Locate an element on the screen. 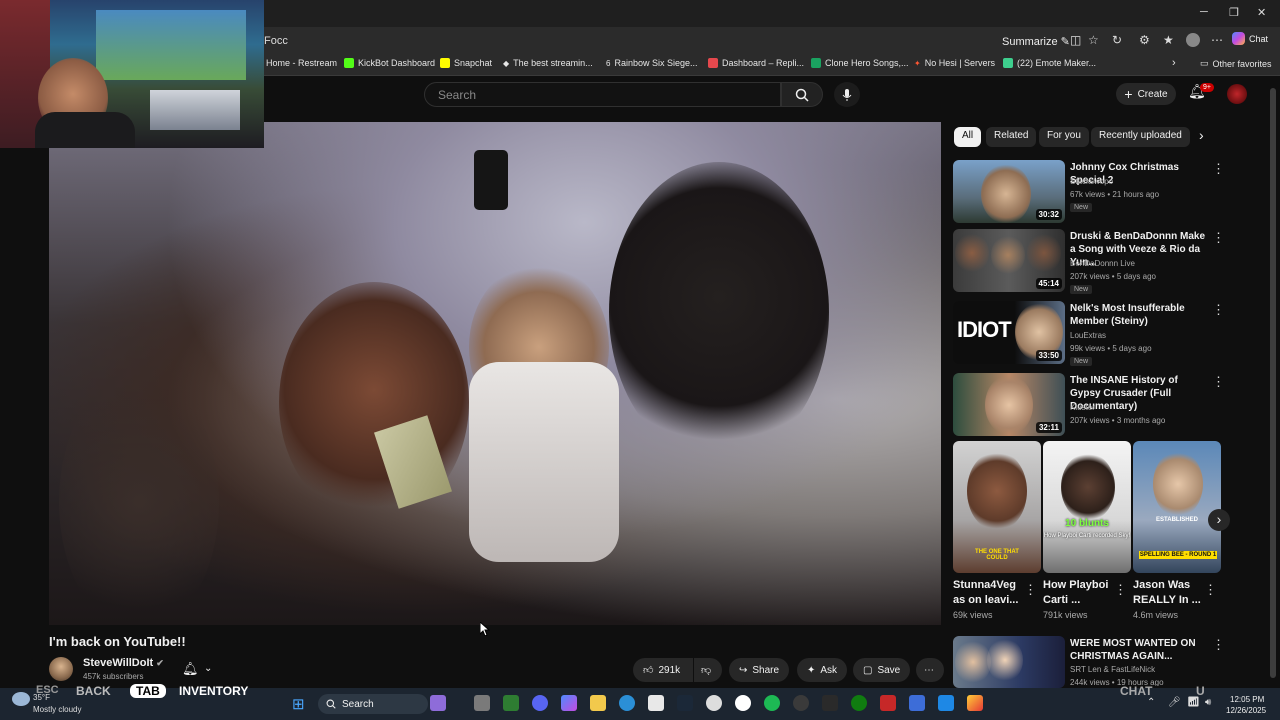 The image size is (1280, 720). account-avatar is located at coordinates (1237, 94).